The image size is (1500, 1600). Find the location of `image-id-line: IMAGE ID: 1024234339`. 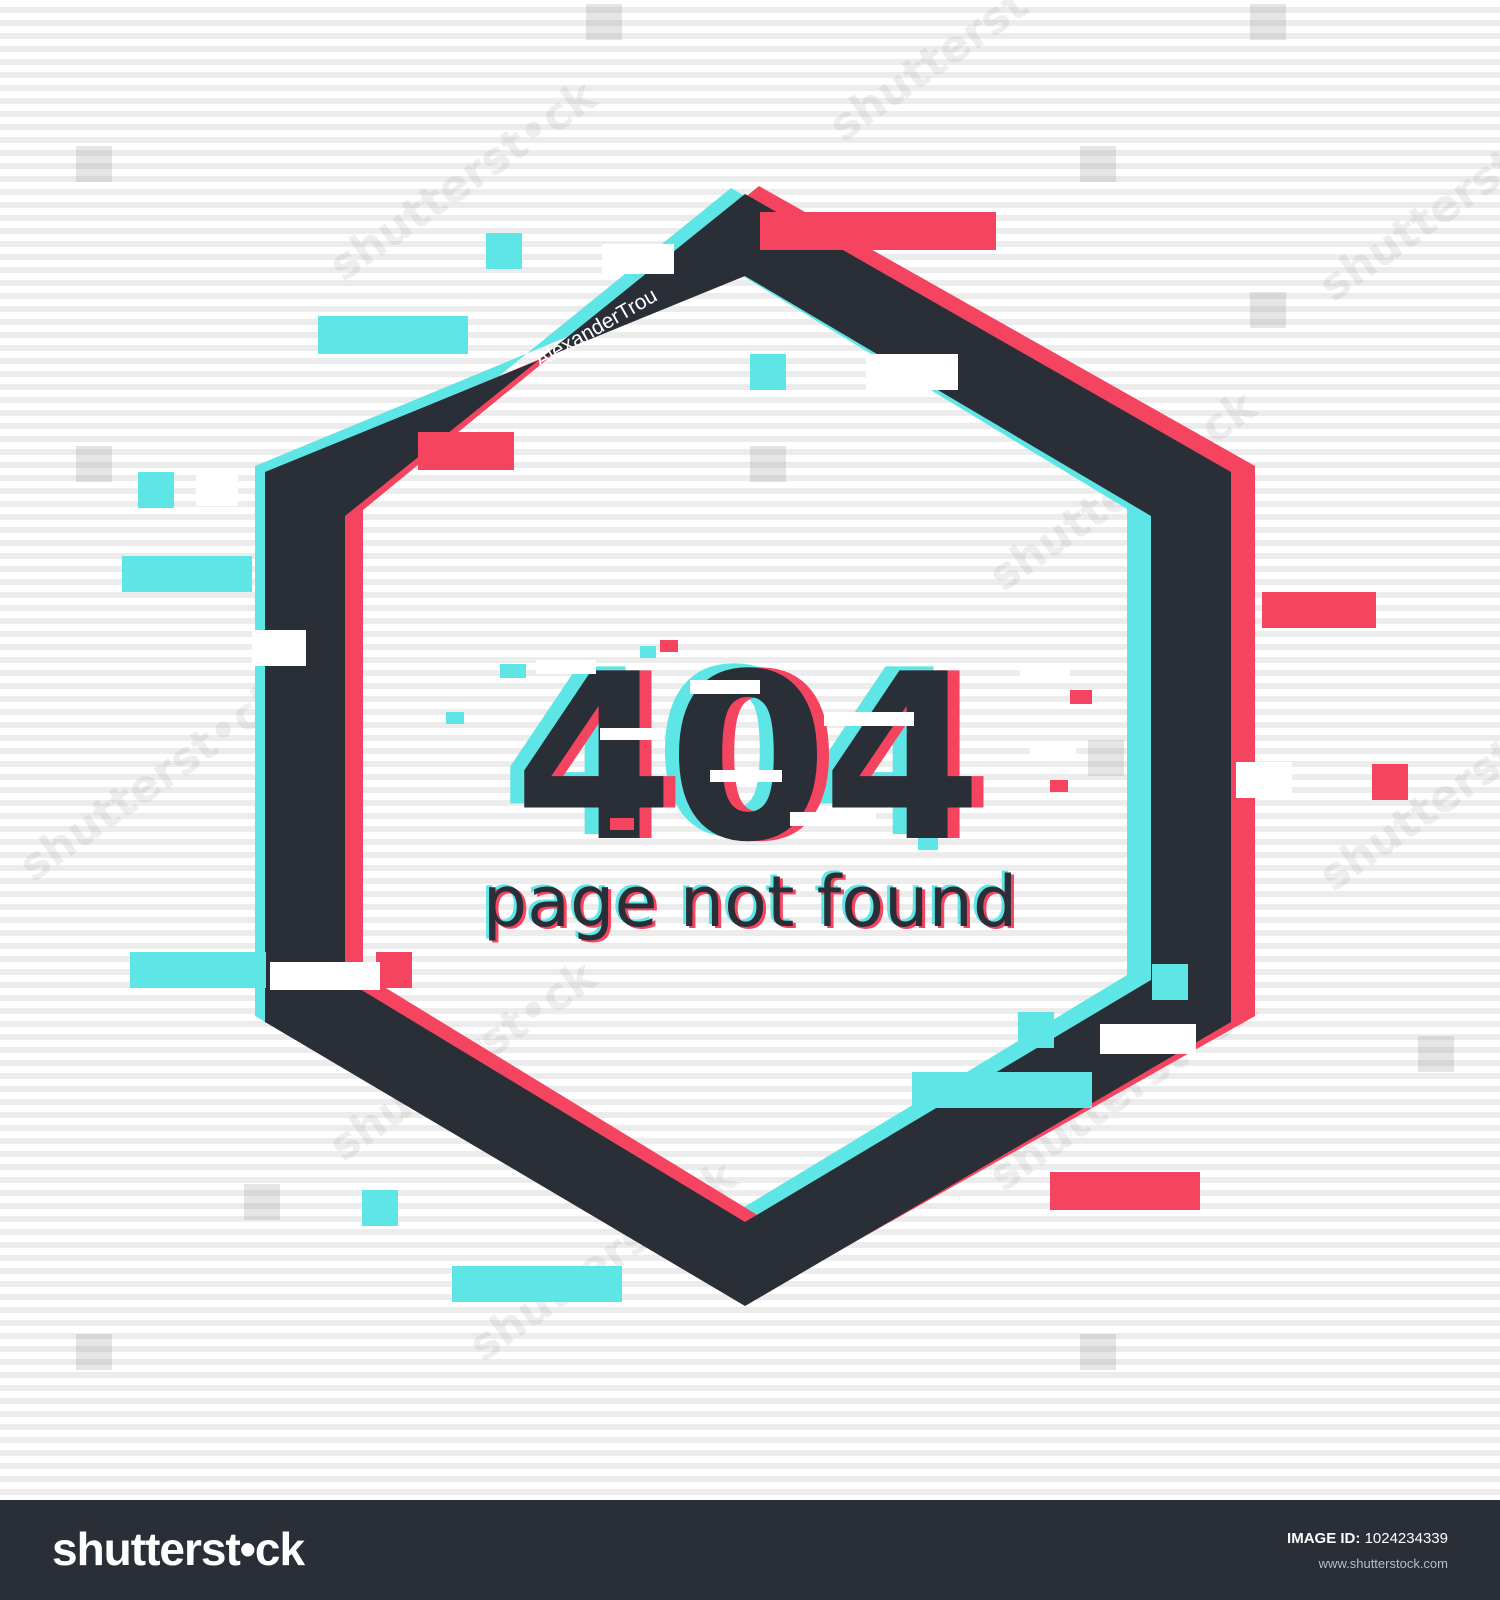

image-id-line: IMAGE ID: 1024234339 is located at coordinates (1367, 1538).